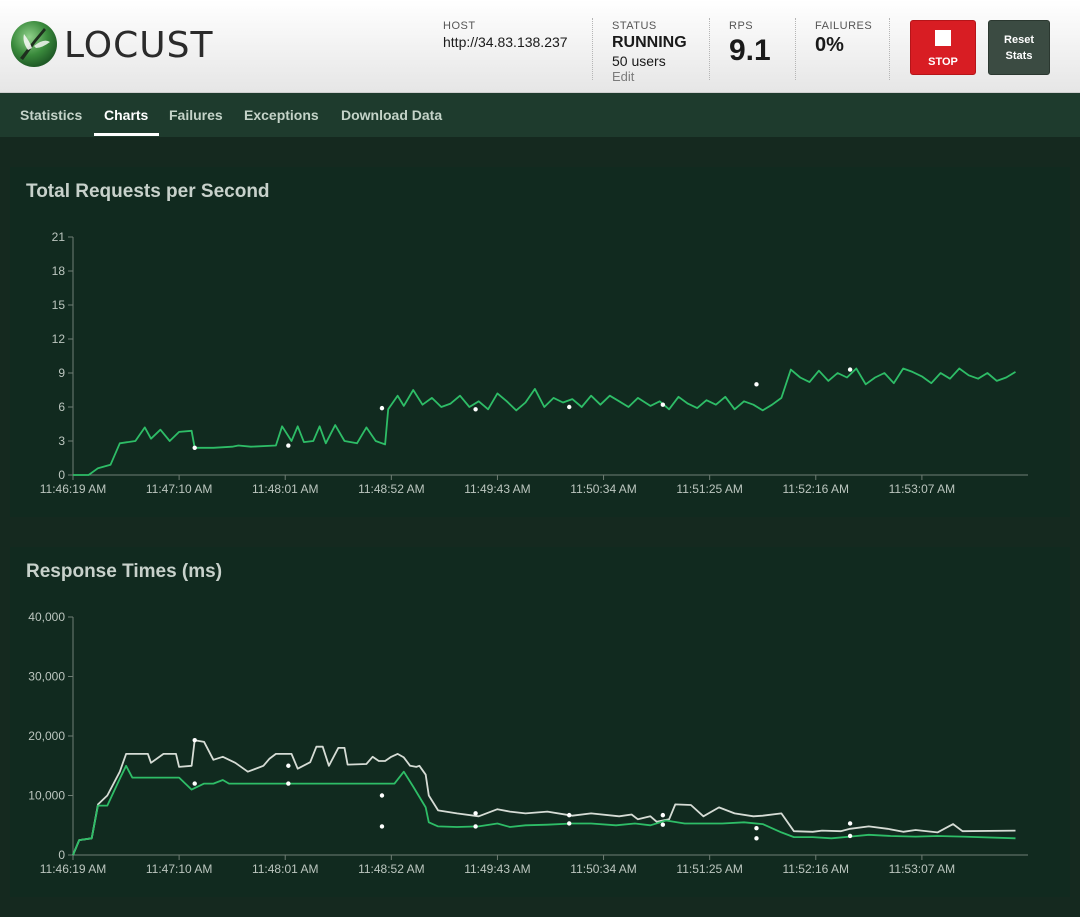 This screenshot has height=917, width=1080. I want to click on y-tick-label: 12, so click(59, 339).